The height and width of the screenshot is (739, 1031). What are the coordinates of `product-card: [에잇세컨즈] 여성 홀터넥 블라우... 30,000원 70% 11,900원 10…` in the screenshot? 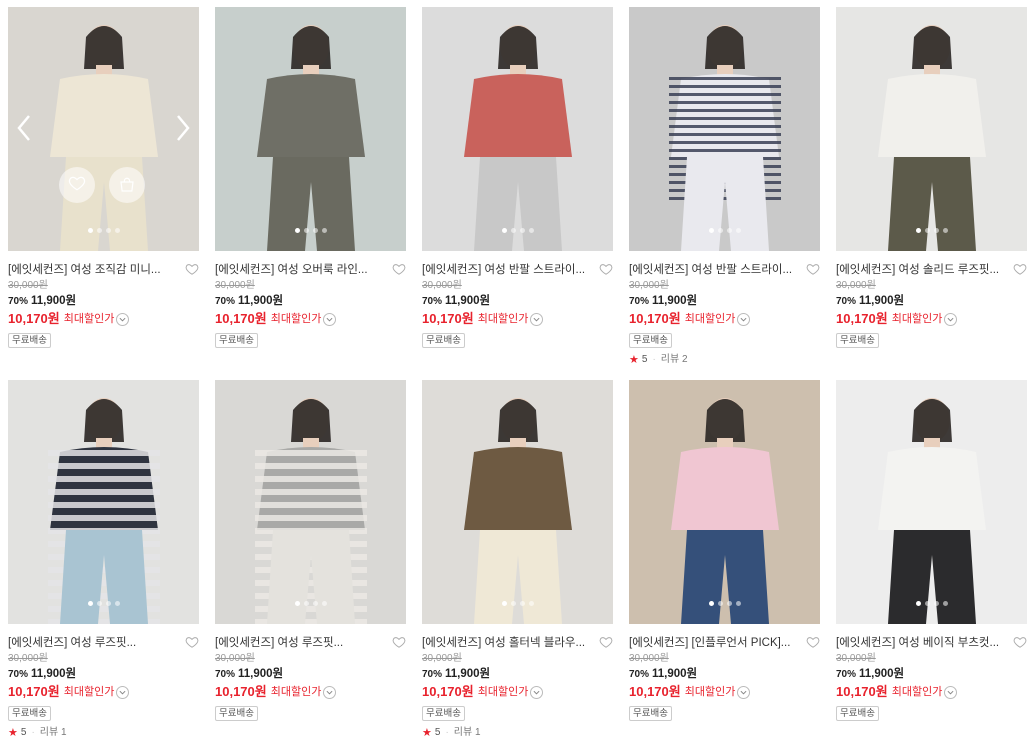 It's located at (517, 559).